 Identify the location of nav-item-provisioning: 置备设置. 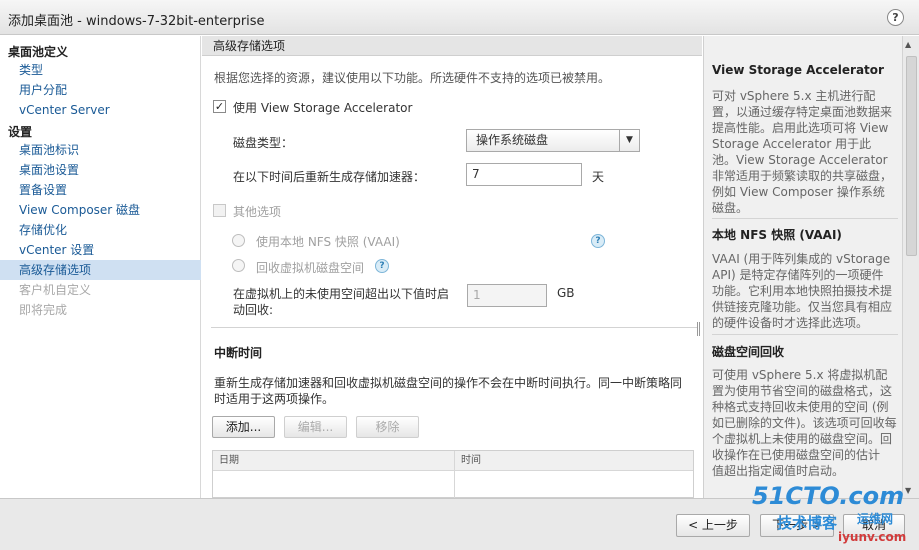
(100, 190).